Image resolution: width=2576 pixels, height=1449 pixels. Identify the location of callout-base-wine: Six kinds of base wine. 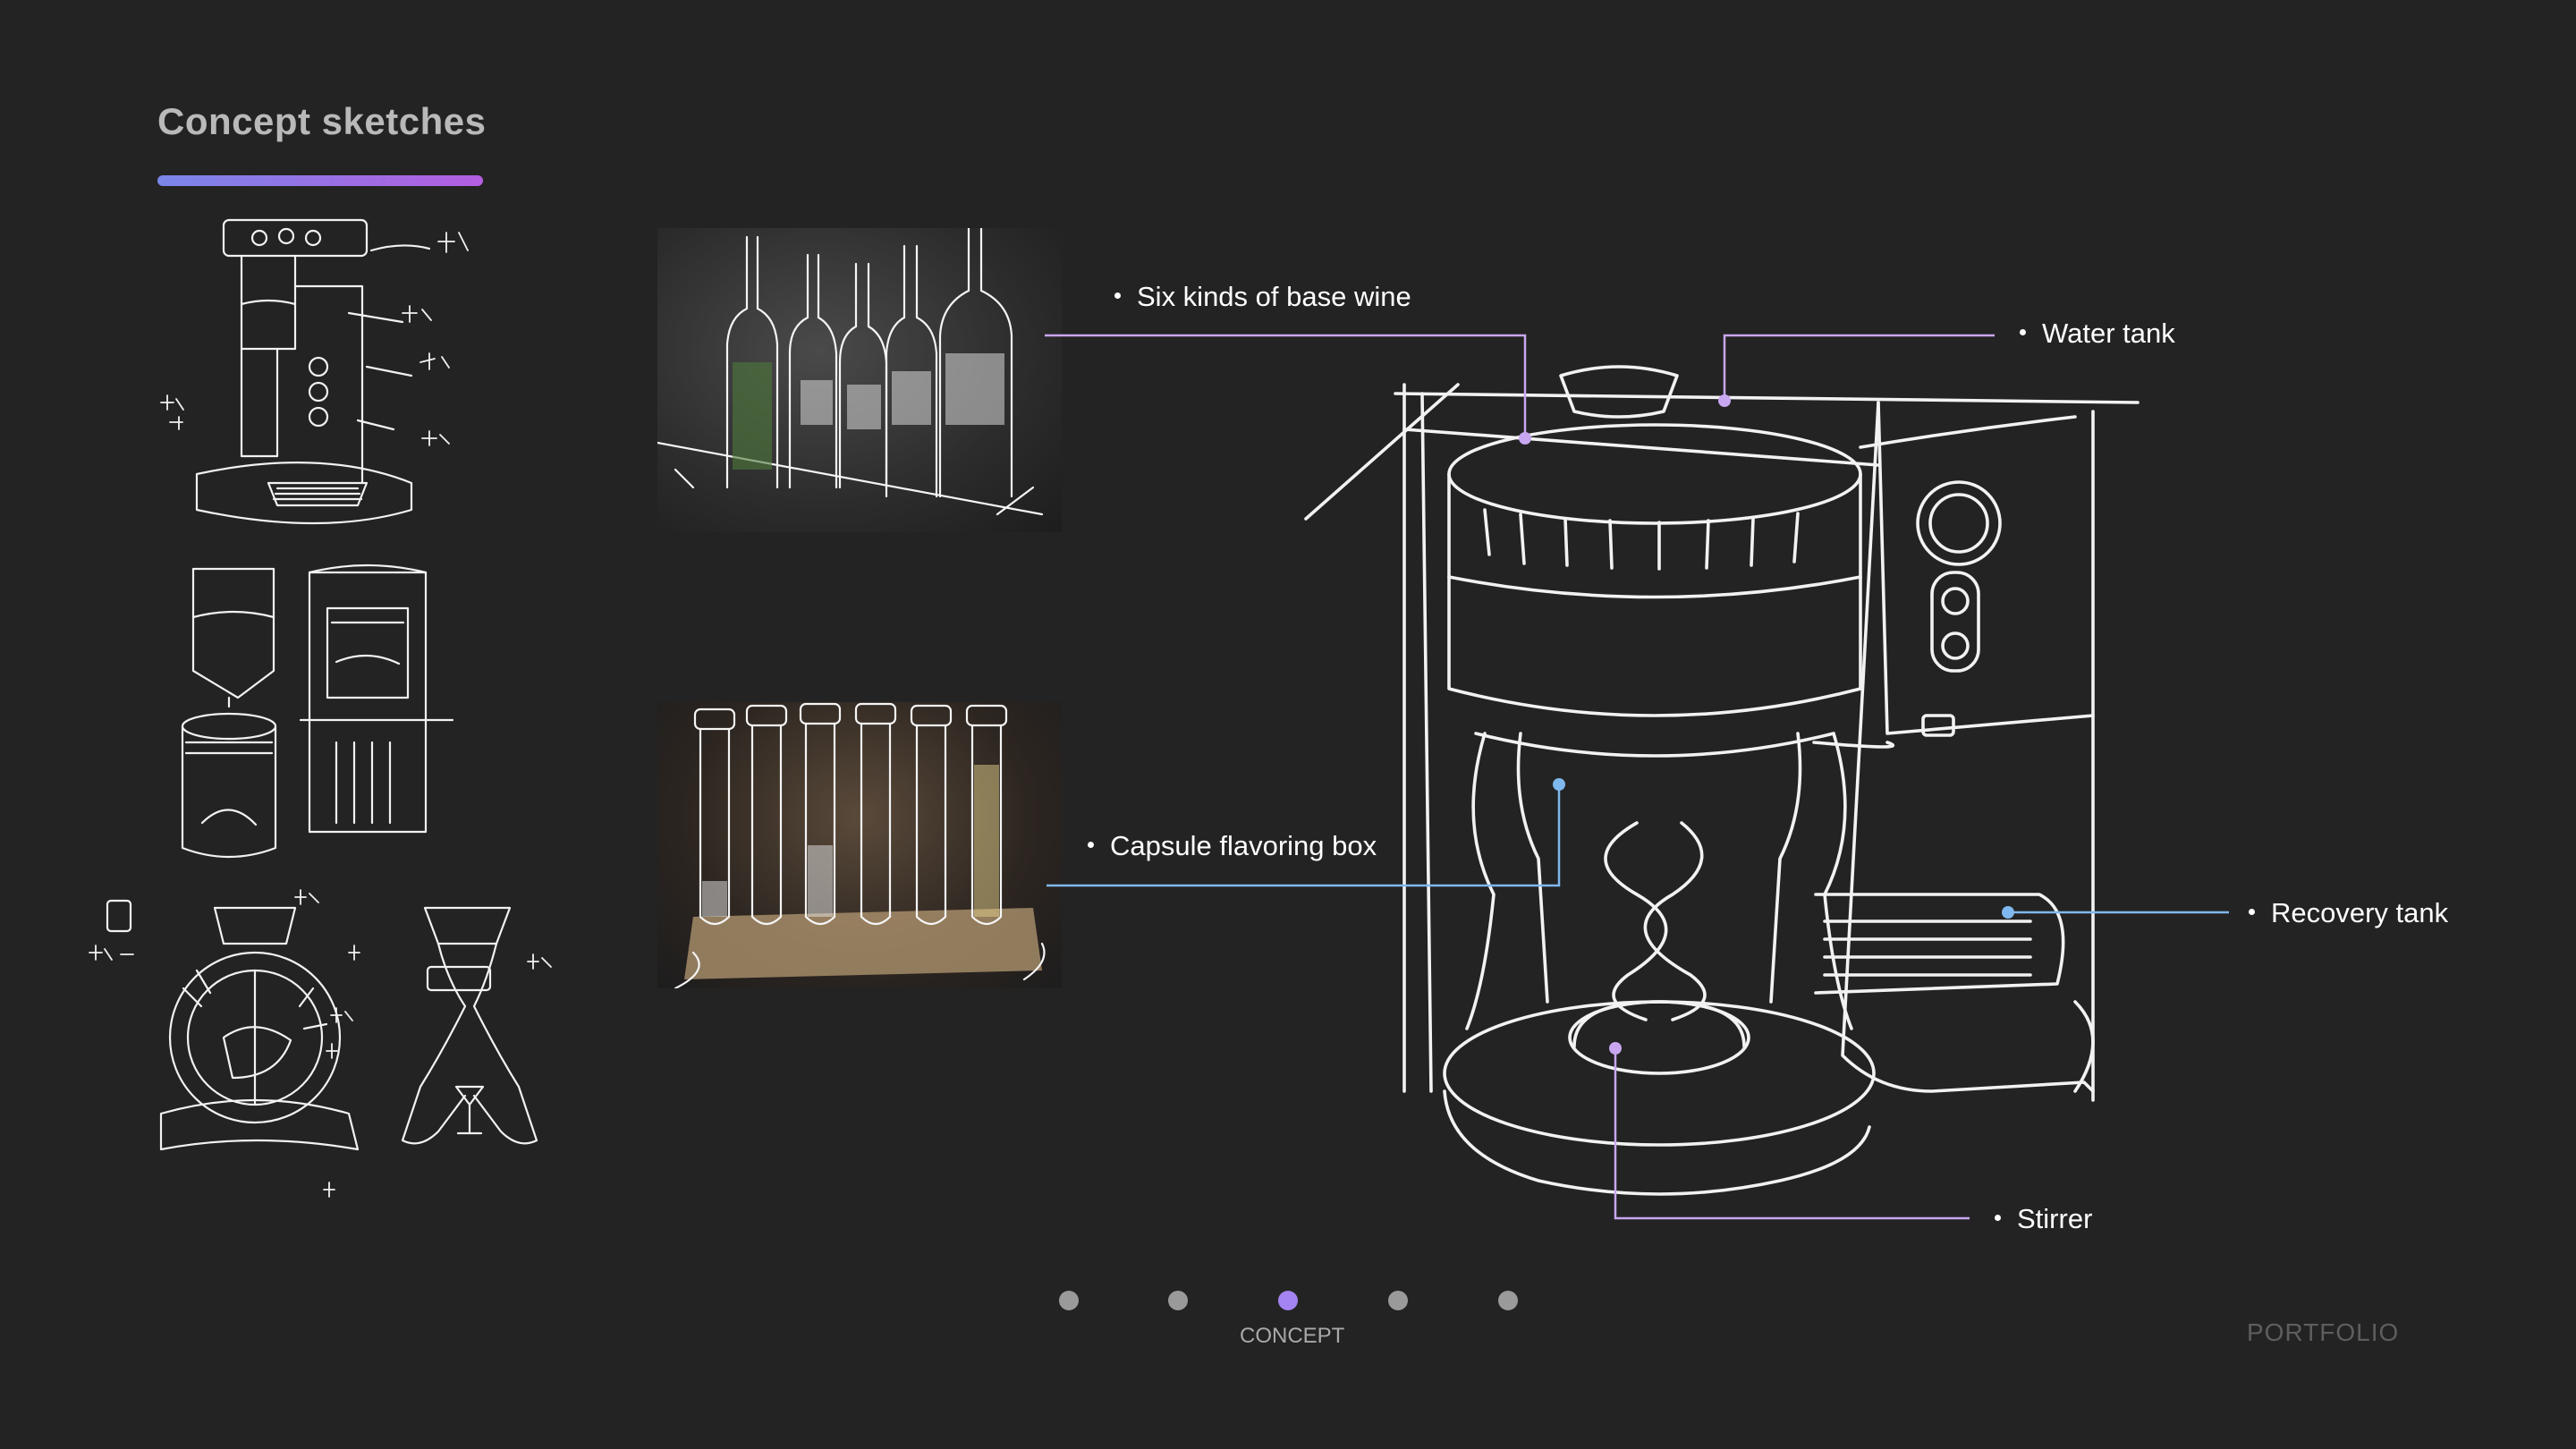
(1262, 297).